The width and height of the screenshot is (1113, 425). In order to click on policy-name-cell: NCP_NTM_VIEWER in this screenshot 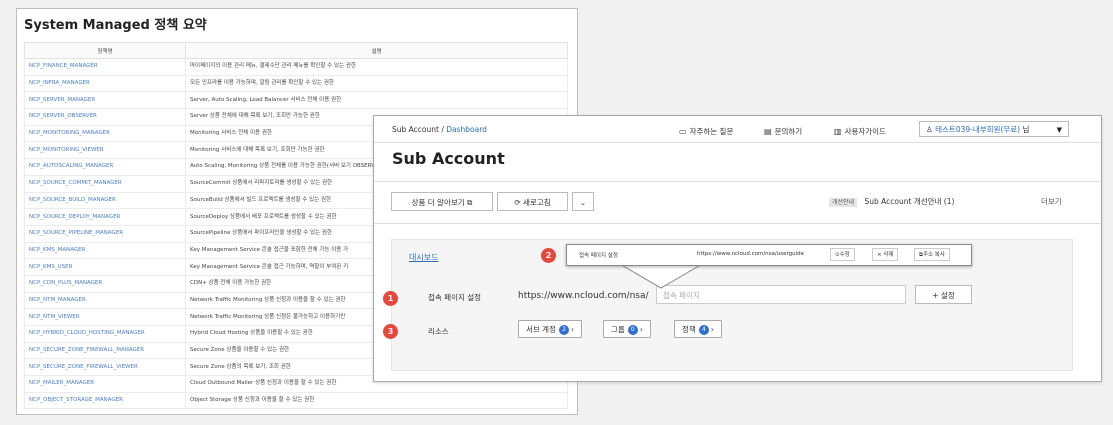, I will do `click(105, 317)`.